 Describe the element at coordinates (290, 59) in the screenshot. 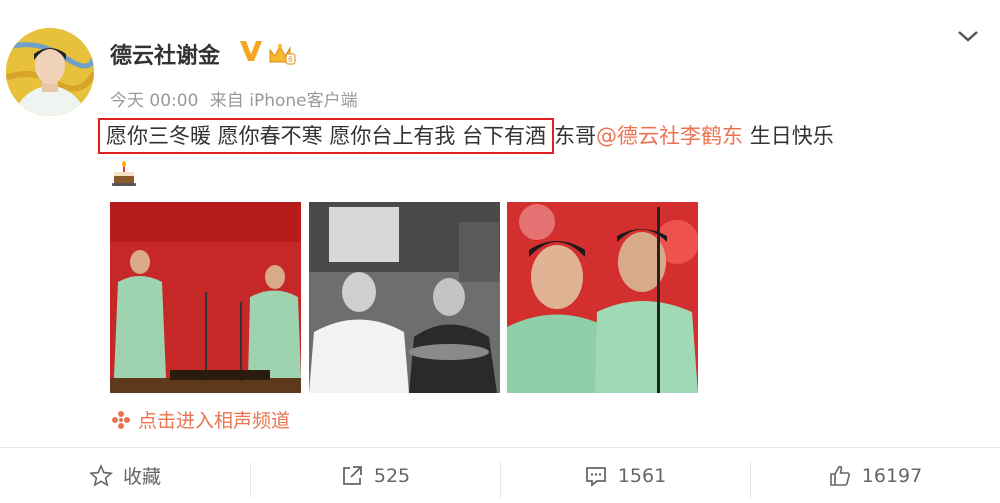

I see `svg-text: 6` at that location.